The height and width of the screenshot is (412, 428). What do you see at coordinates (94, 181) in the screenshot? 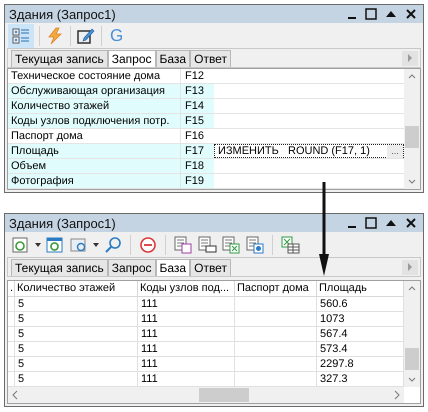
I see `field-name-cell: Фотография` at bounding box center [94, 181].